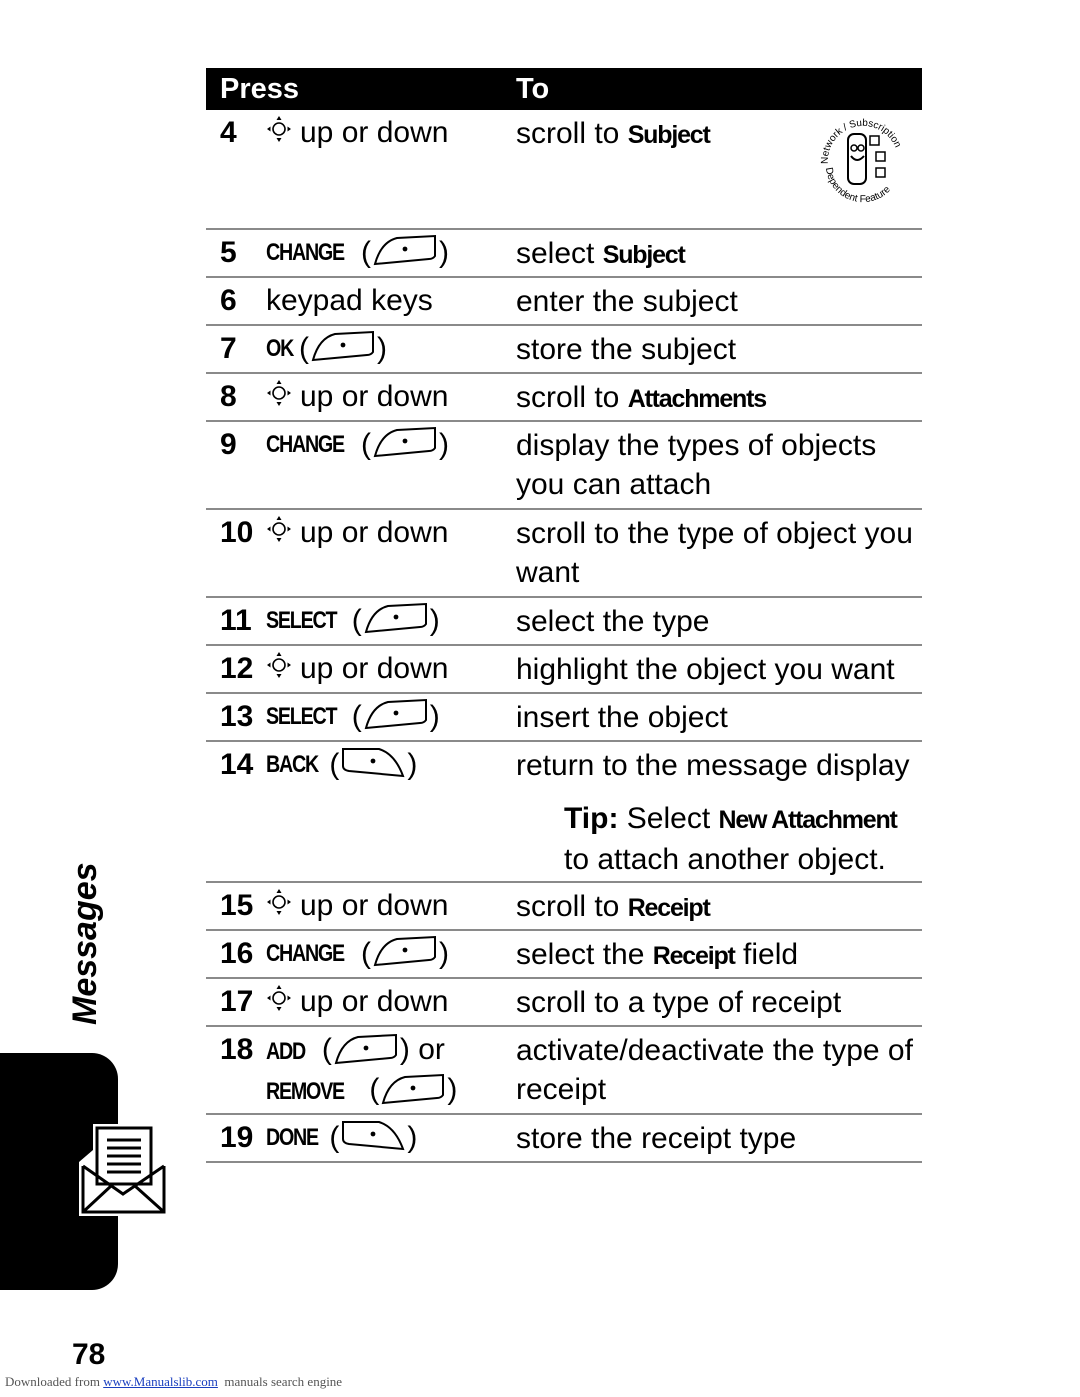 The height and width of the screenshot is (1397, 1080). I want to click on to-text: scroll to a type of receipt, so click(679, 1002).